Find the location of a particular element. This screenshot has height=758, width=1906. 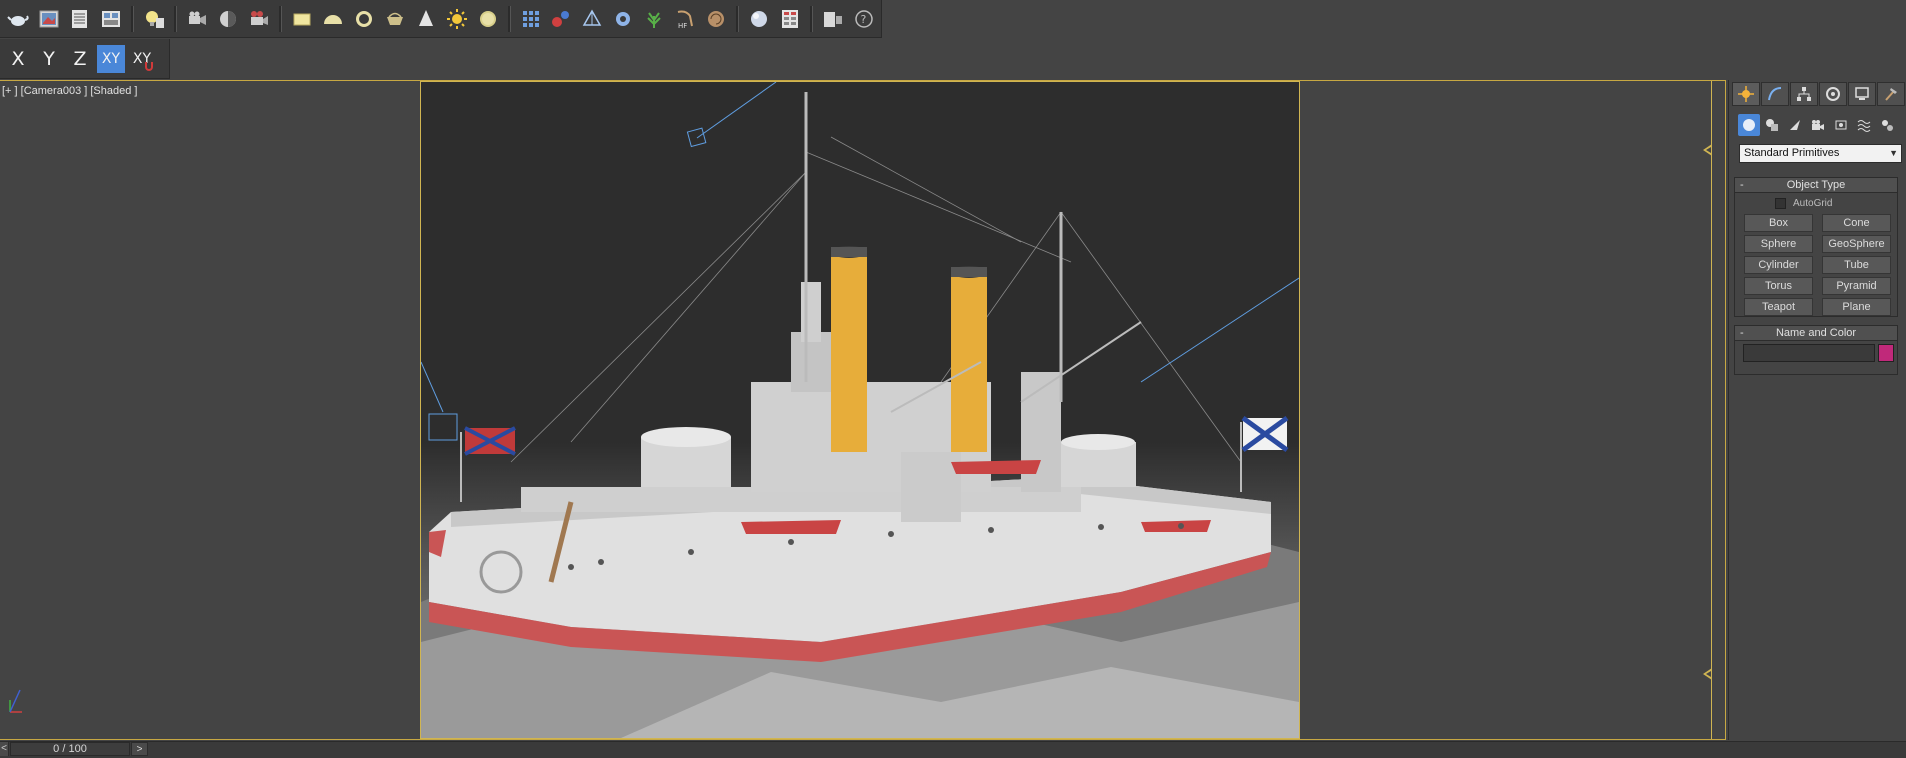

axis-xy-cycle-button: XY is located at coordinates (142, 59).